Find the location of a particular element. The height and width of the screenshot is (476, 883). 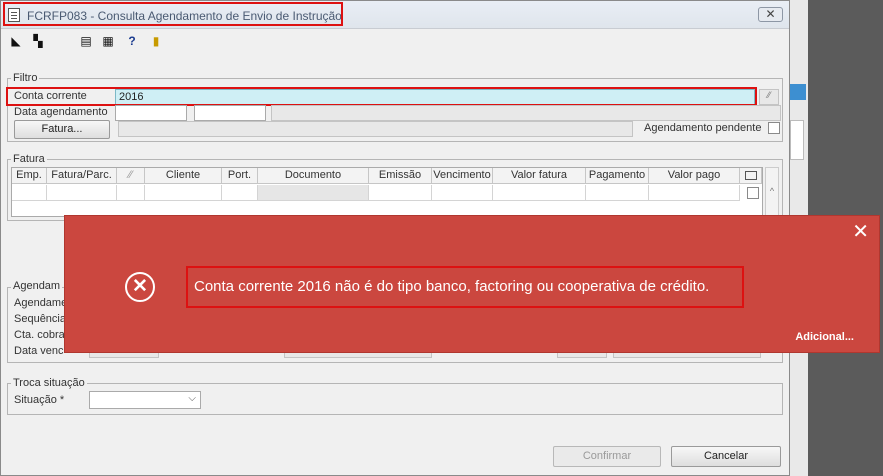

scroll-up-icon: ^ is located at coordinates (772, 191).